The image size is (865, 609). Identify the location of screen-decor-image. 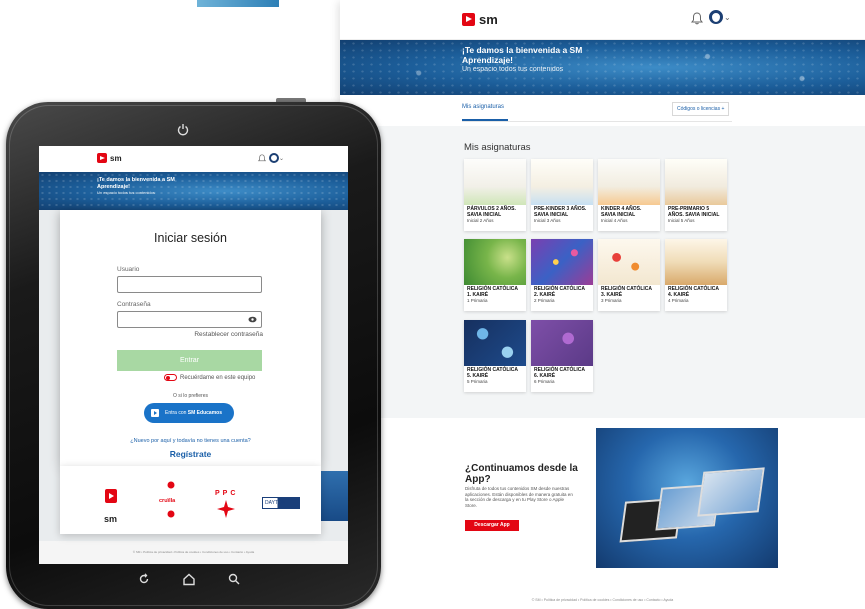
(333, 496).